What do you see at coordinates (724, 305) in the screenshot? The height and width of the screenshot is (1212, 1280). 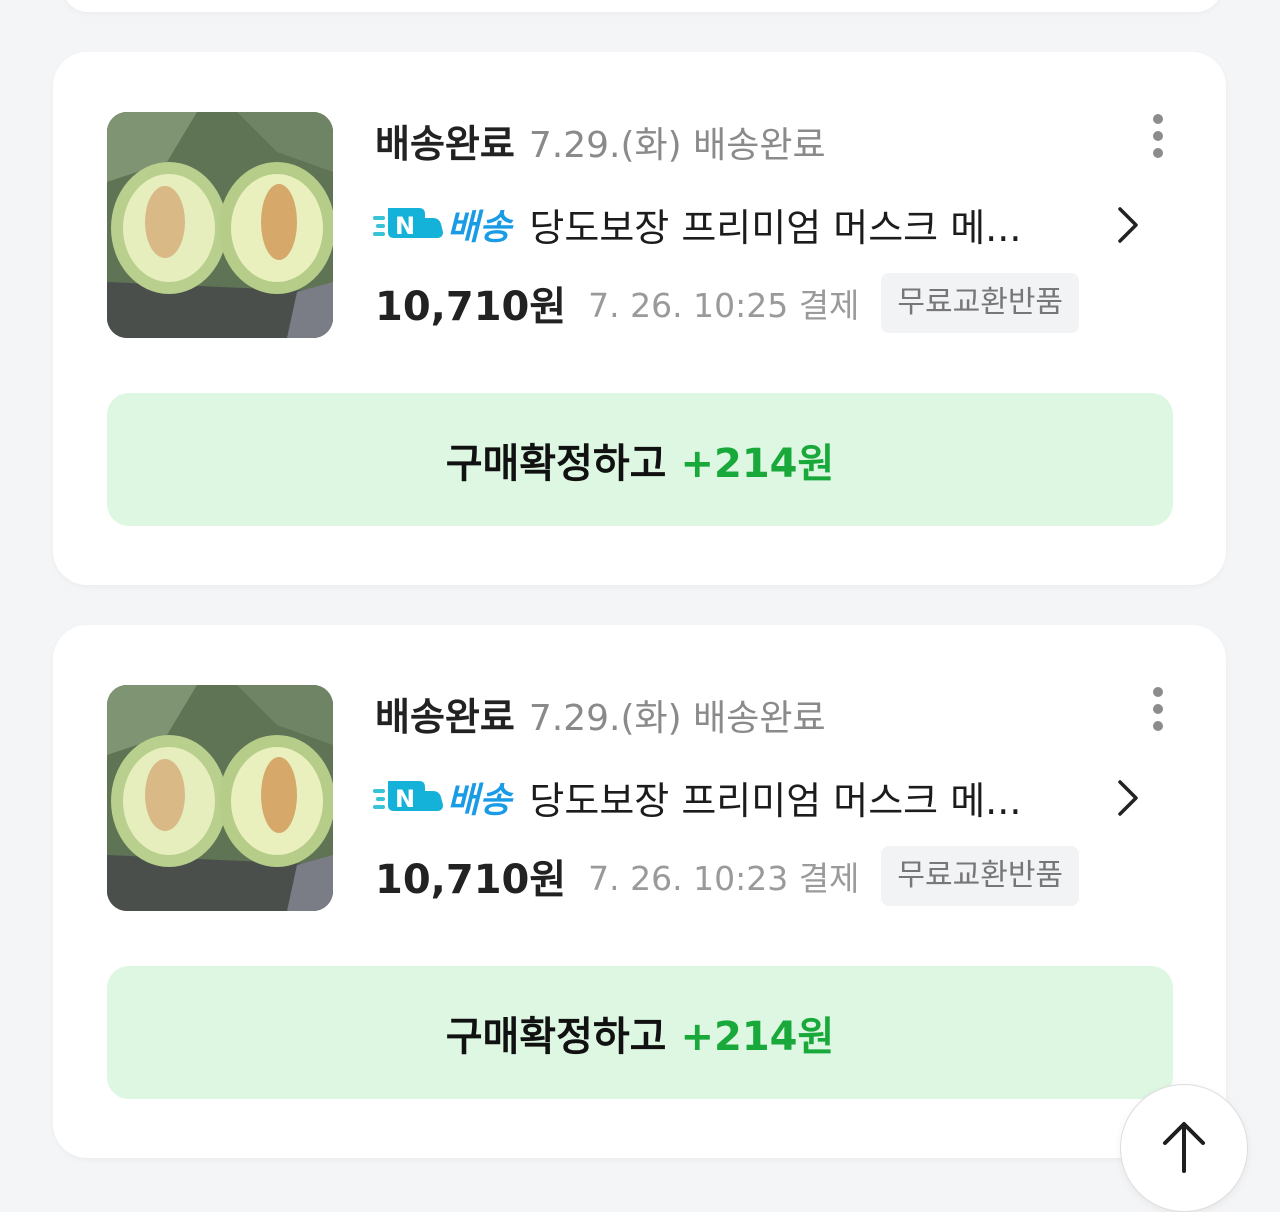 I see `payment-datetime: 7. 26. 10:25 결제` at bounding box center [724, 305].